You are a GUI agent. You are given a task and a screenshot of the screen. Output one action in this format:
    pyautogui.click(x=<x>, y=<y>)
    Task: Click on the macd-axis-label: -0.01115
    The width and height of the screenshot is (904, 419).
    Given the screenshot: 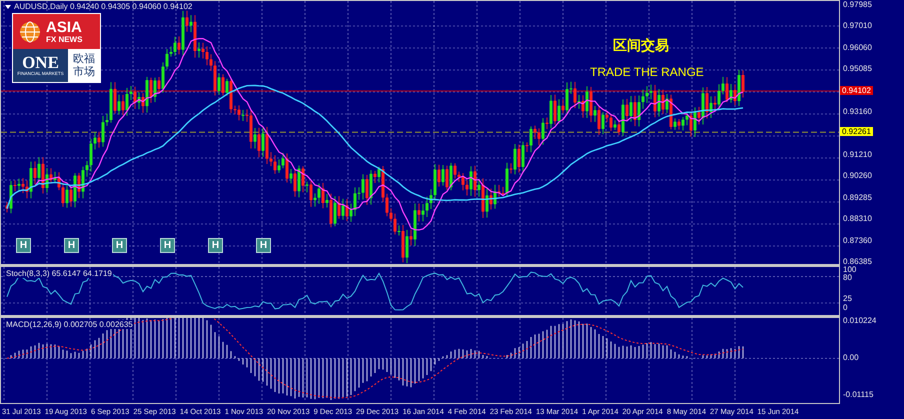 What is the action you would take?
    pyautogui.click(x=858, y=395)
    